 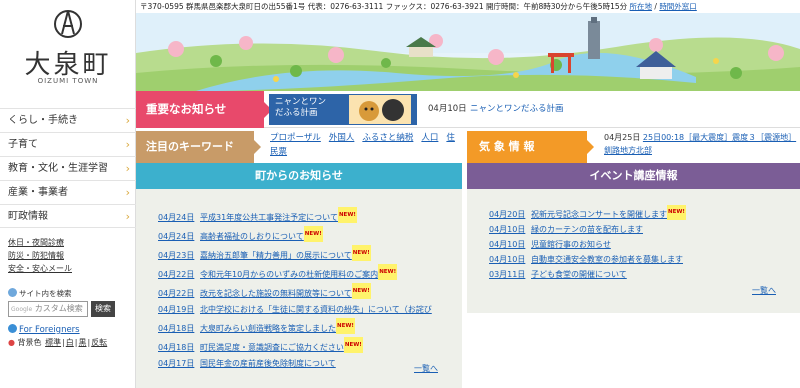 What do you see at coordinates (268, 328) in the screenshot?
I see `news-title: 大泉町みらい創造戦略を策定しました` at bounding box center [268, 328].